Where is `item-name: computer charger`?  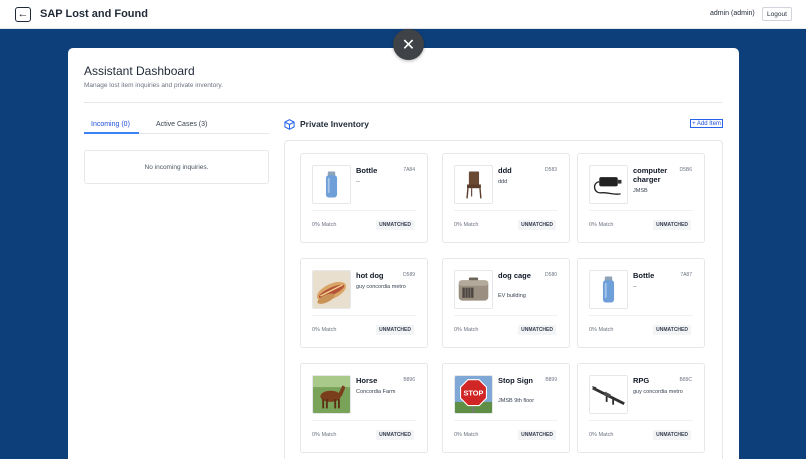
item-name: computer charger is located at coordinates (650, 175).